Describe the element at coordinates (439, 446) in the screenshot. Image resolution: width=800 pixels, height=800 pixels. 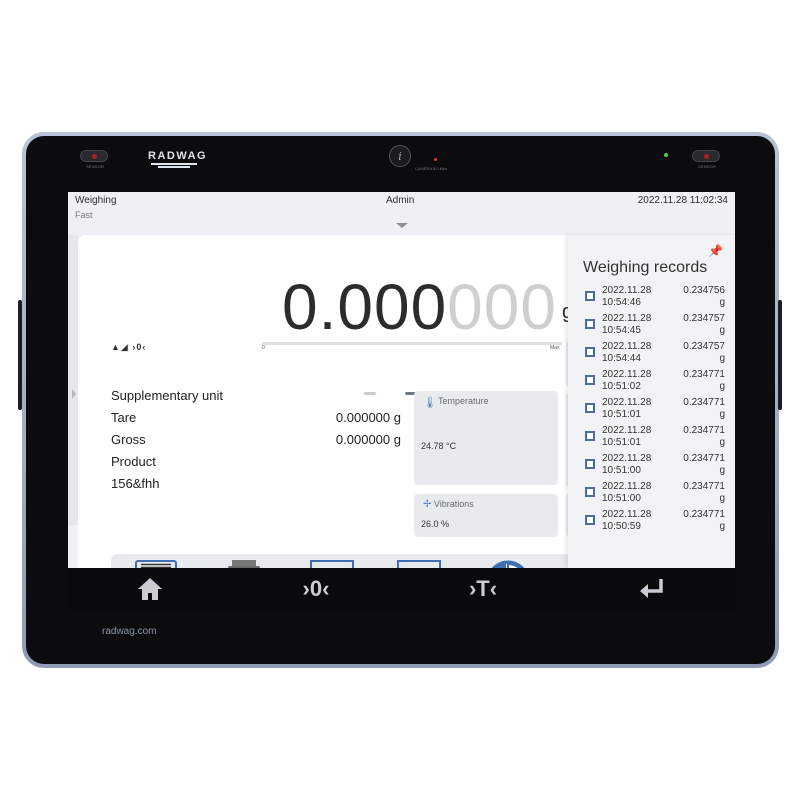
I see `temperature-value: 24.78 °C` at that location.